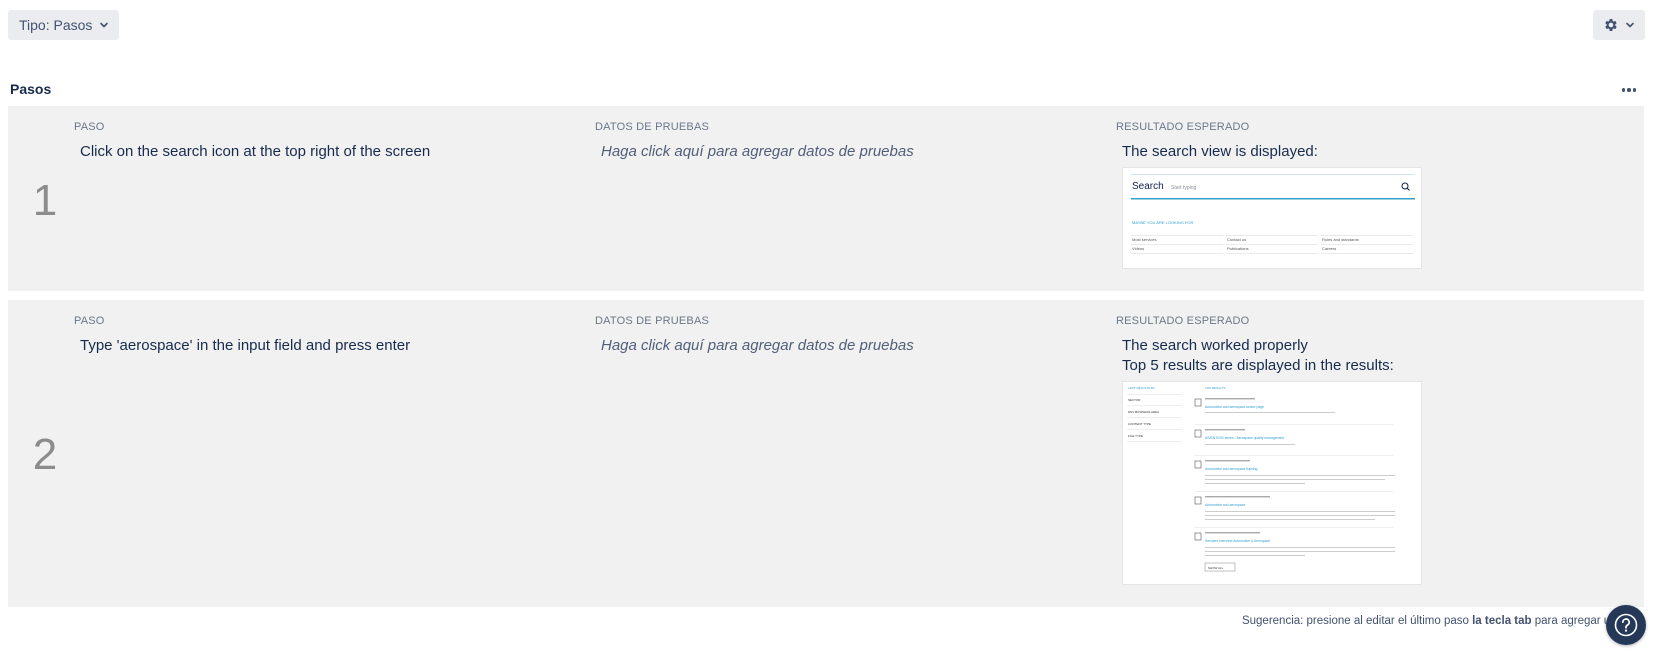 This screenshot has height=652, width=1653. I want to click on thumb-result: Automotive and aerospace sector page, so click(1234, 407).